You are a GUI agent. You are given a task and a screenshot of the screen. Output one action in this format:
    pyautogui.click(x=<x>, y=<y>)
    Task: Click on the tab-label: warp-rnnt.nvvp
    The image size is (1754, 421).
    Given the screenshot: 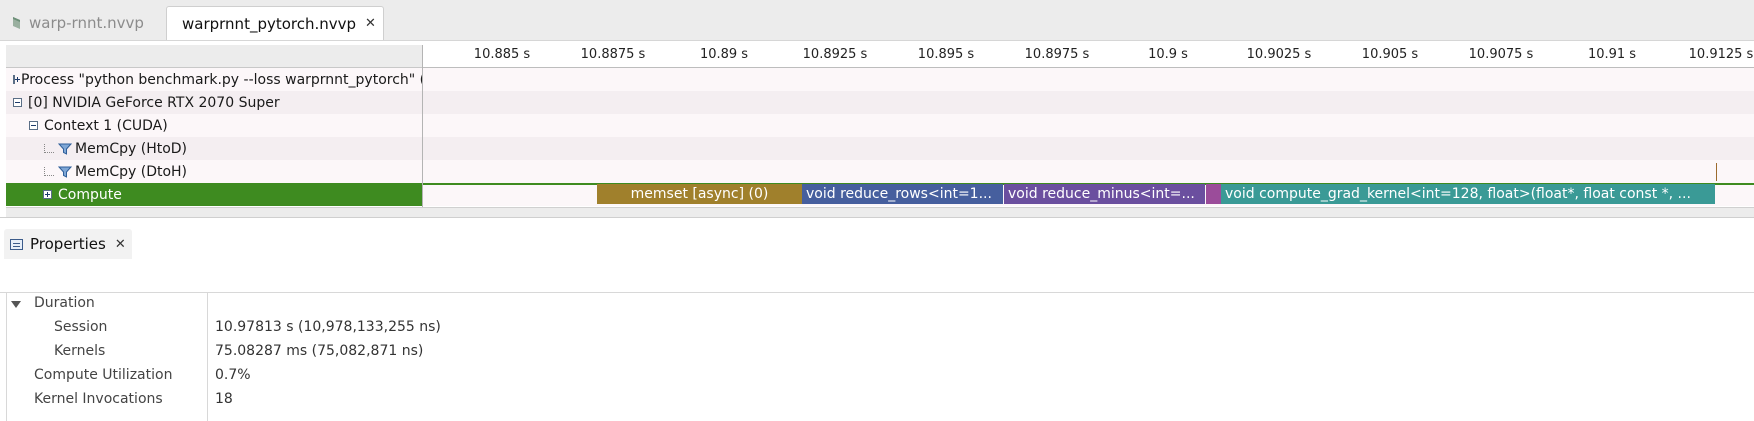 What is the action you would take?
    pyautogui.click(x=86, y=23)
    